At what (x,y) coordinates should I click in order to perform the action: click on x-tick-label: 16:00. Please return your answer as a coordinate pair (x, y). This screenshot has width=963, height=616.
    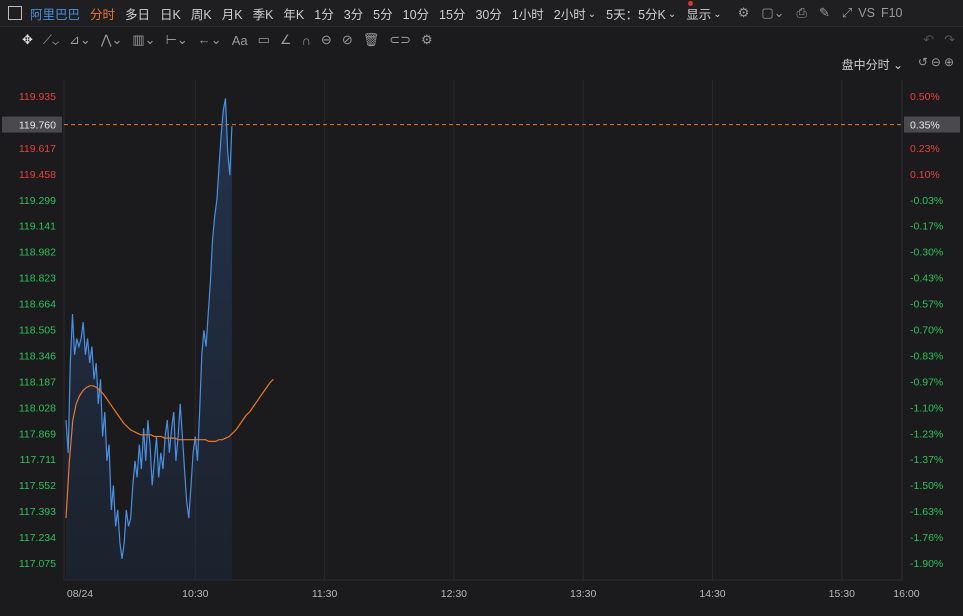
    Looking at the image, I should click on (906, 594).